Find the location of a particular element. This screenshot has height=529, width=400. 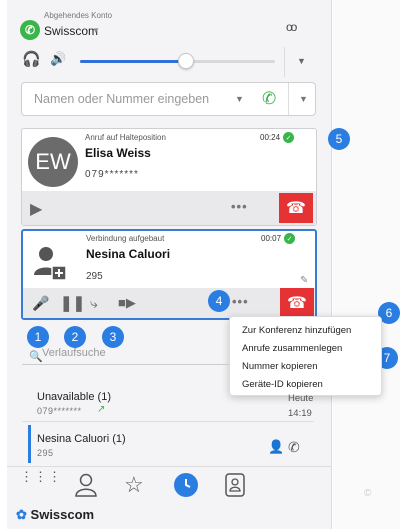

caller-name: Elisa Weiss is located at coordinates (118, 153).